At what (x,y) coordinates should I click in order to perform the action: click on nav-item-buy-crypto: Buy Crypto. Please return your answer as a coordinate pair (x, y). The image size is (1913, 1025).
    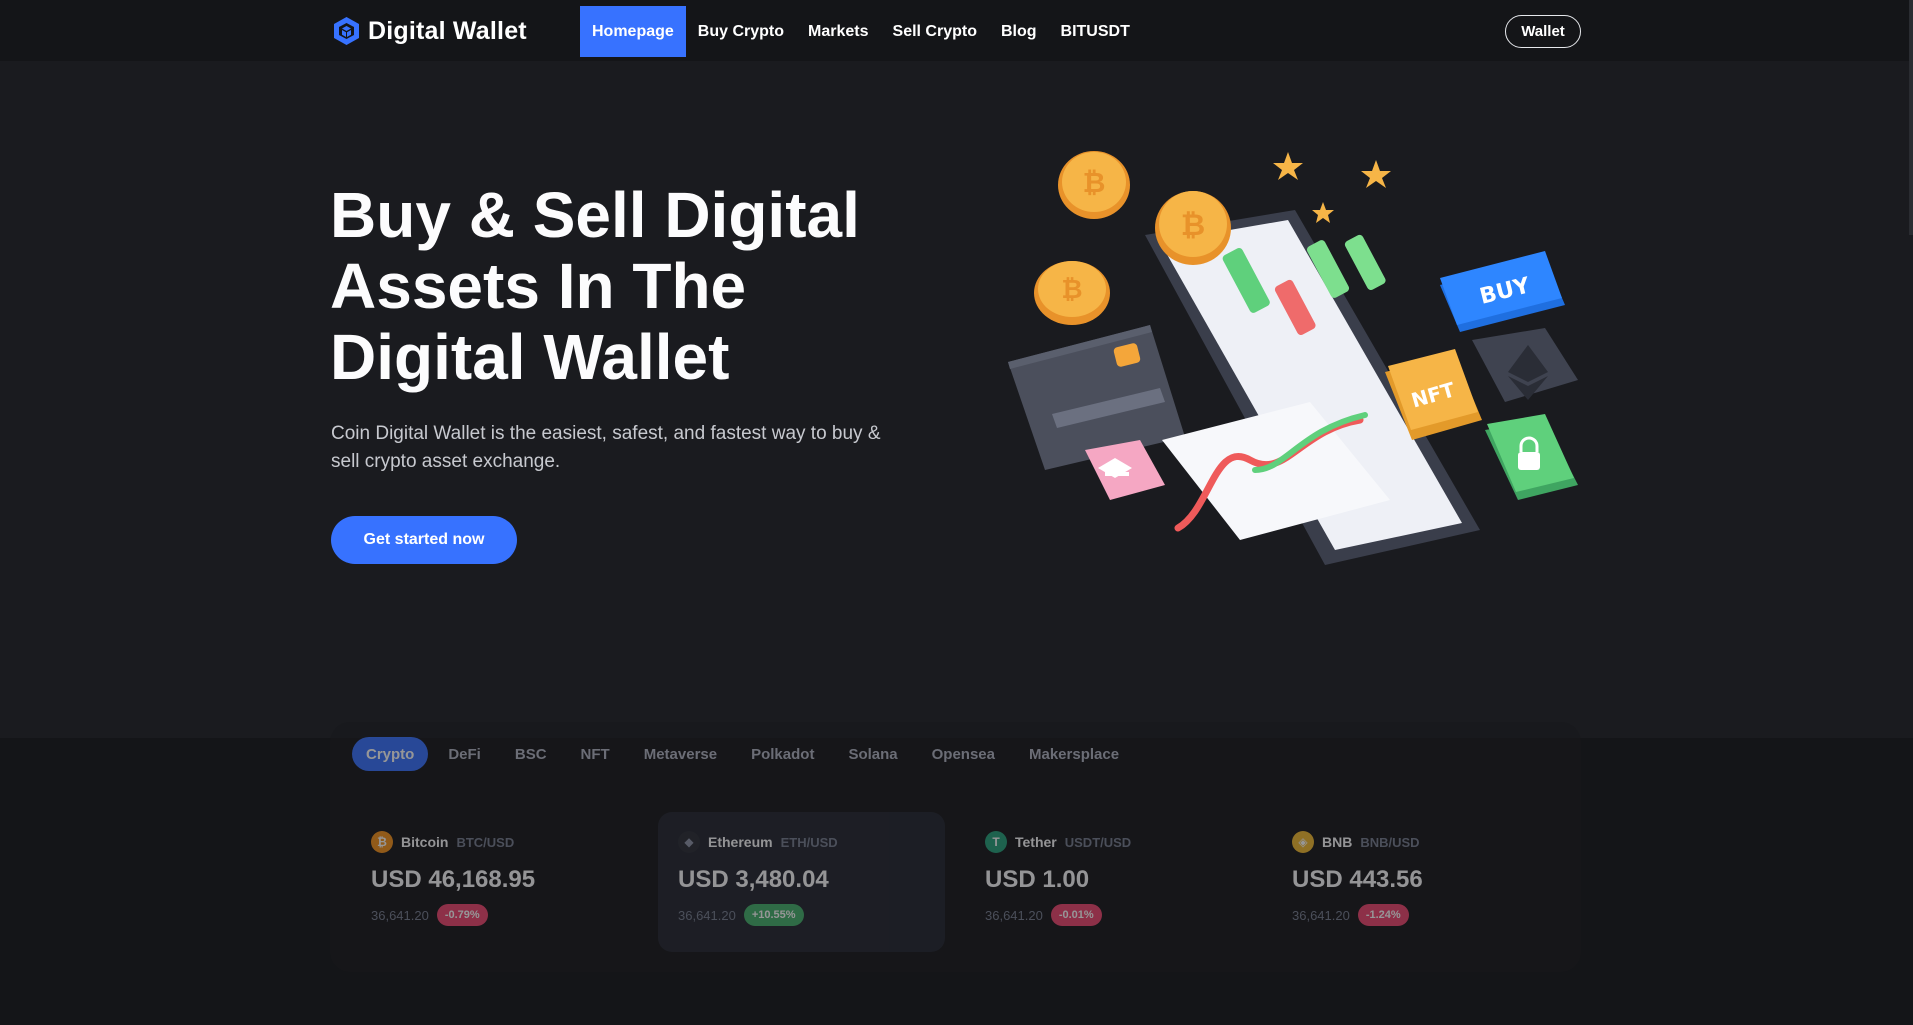
    Looking at the image, I should click on (741, 31).